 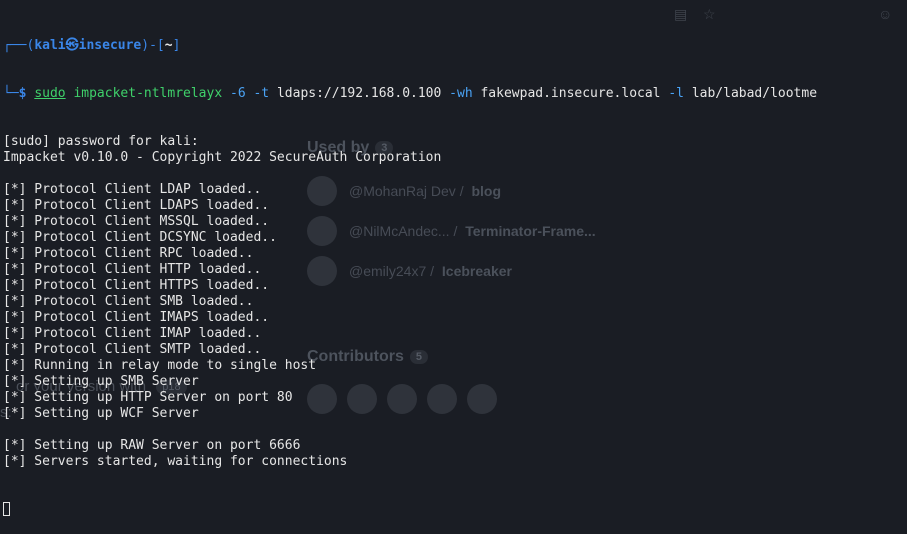 I want to click on output-line: [*] Protocol Client HTTPS loaded.., so click(x=136, y=285).